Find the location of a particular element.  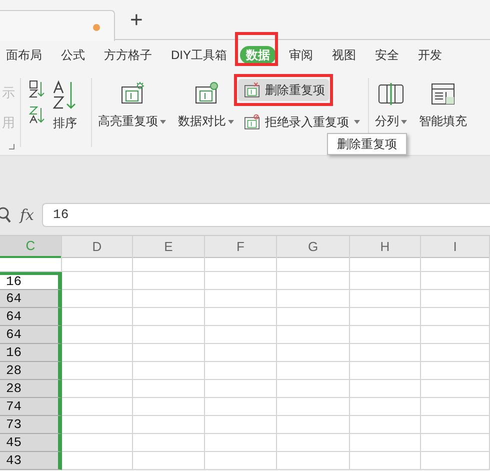

column-header: F is located at coordinates (241, 247).